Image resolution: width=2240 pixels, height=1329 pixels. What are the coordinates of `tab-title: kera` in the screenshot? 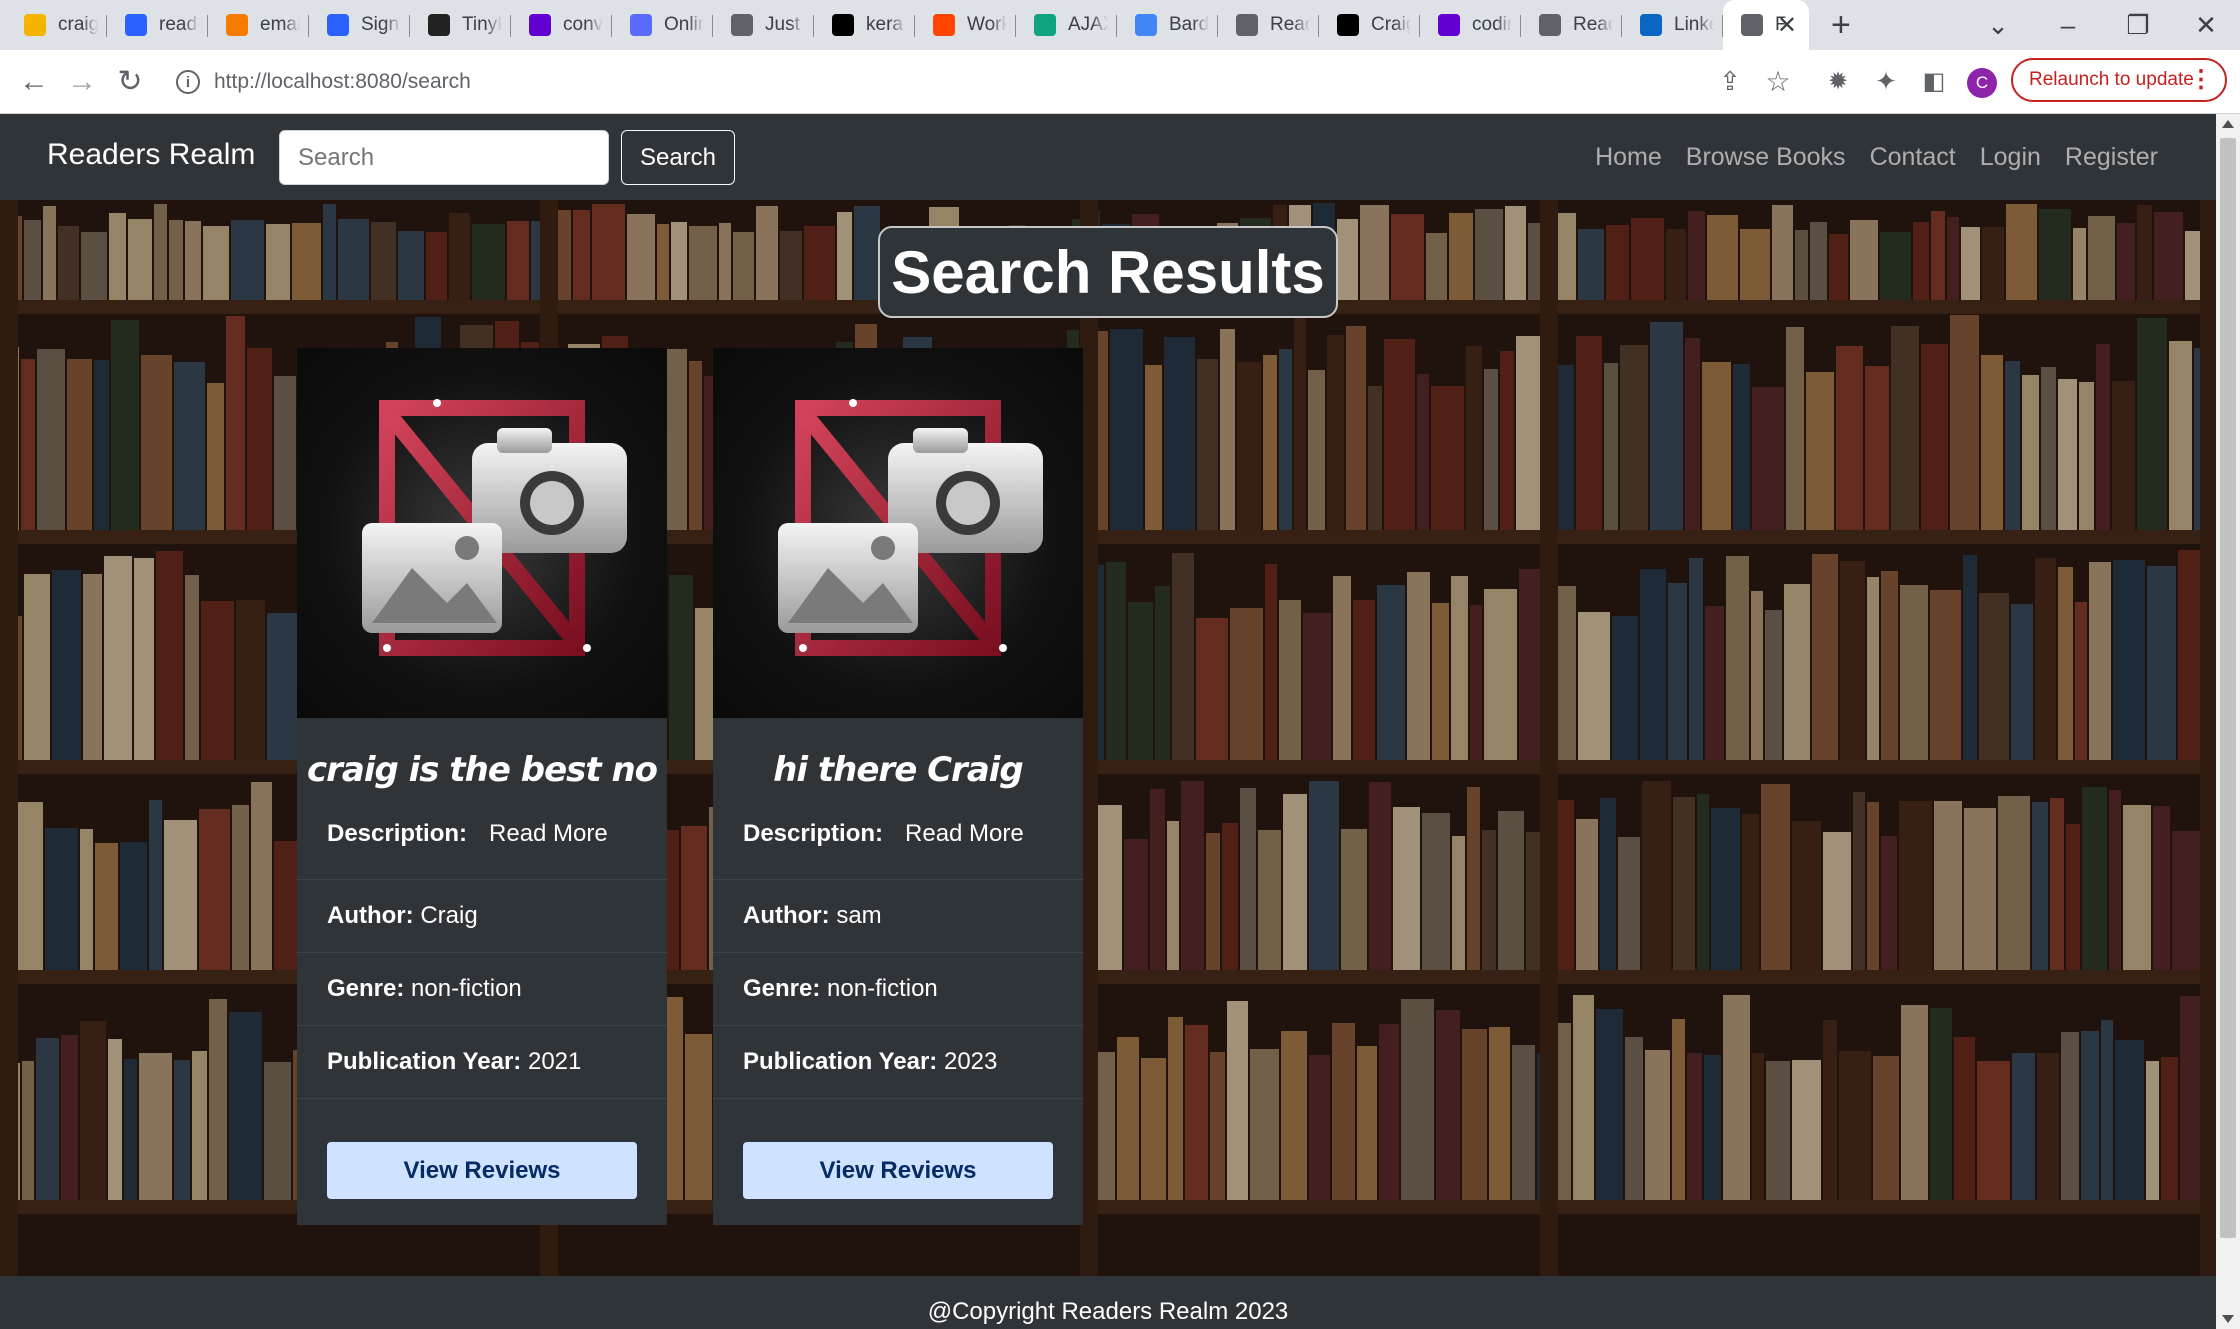 It's located at (884, 24).